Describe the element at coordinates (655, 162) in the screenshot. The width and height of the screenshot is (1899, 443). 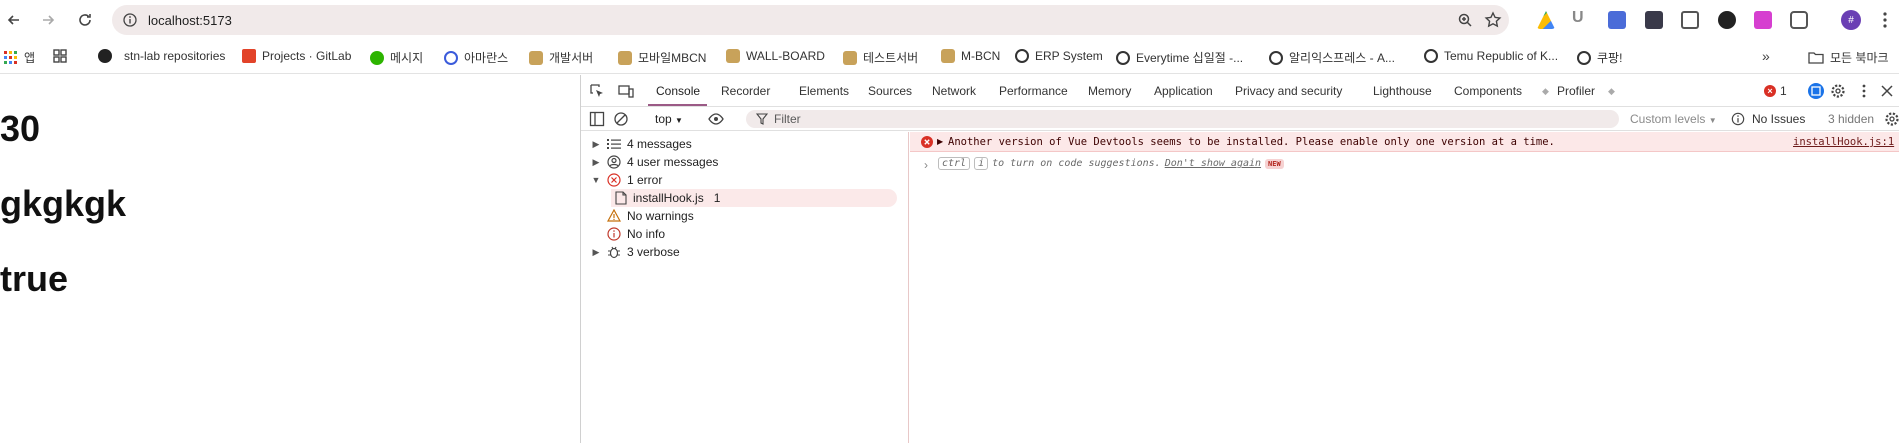
I see `sidebar-item-user-messages: ▶ 4 user messages` at that location.